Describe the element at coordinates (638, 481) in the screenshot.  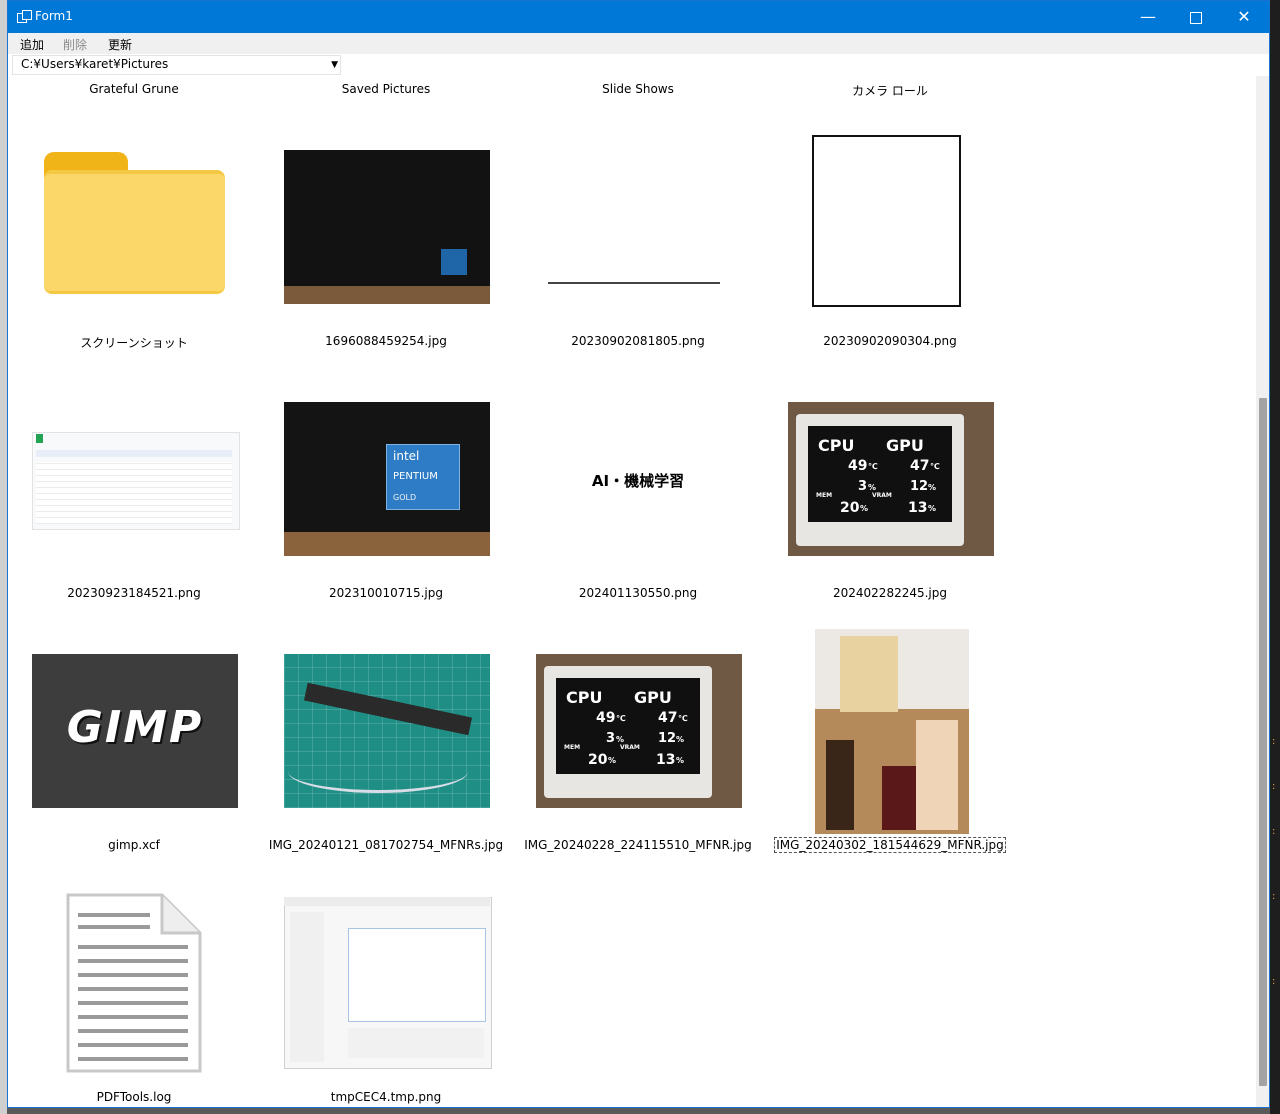
I see `thumb-text: AI・機械学習` at that location.